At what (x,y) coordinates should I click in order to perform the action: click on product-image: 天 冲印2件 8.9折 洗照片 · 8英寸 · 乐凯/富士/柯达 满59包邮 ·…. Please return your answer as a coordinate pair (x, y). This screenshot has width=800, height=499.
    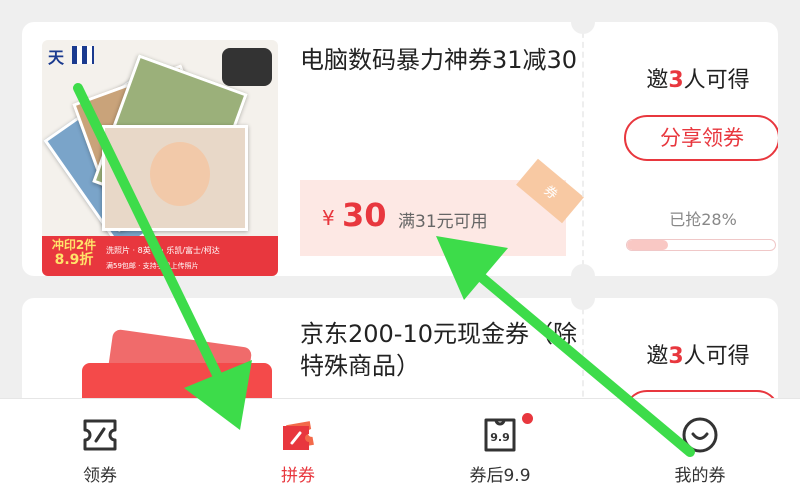
    Looking at the image, I should click on (160, 158).